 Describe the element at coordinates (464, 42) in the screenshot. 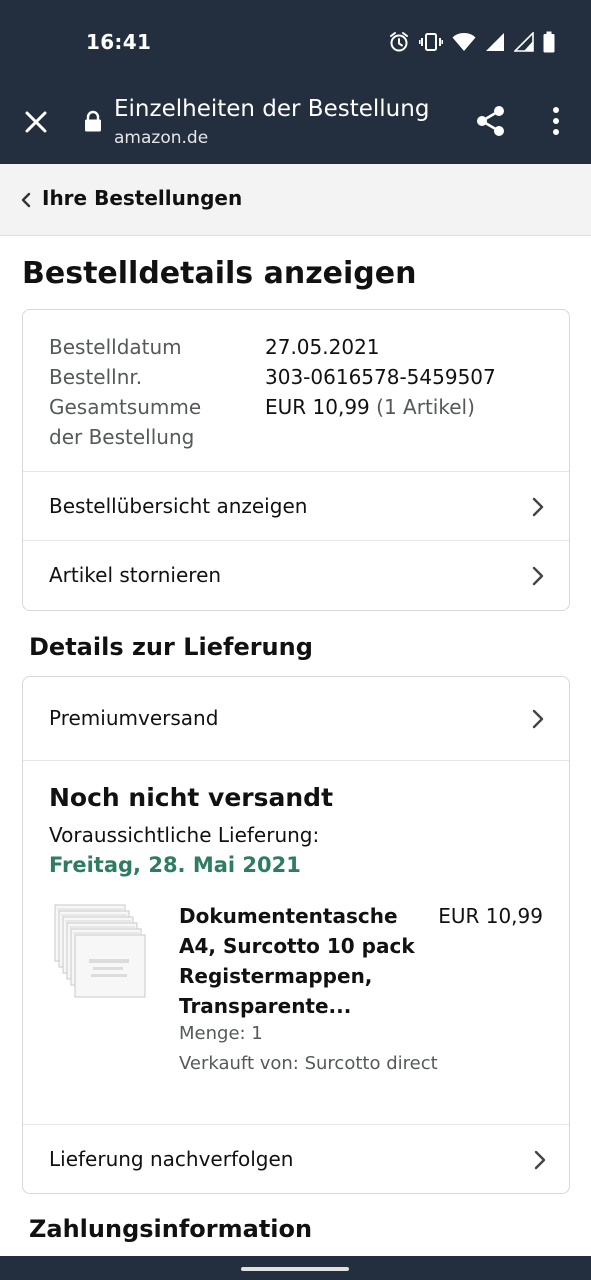

I see `wifi-icon` at that location.